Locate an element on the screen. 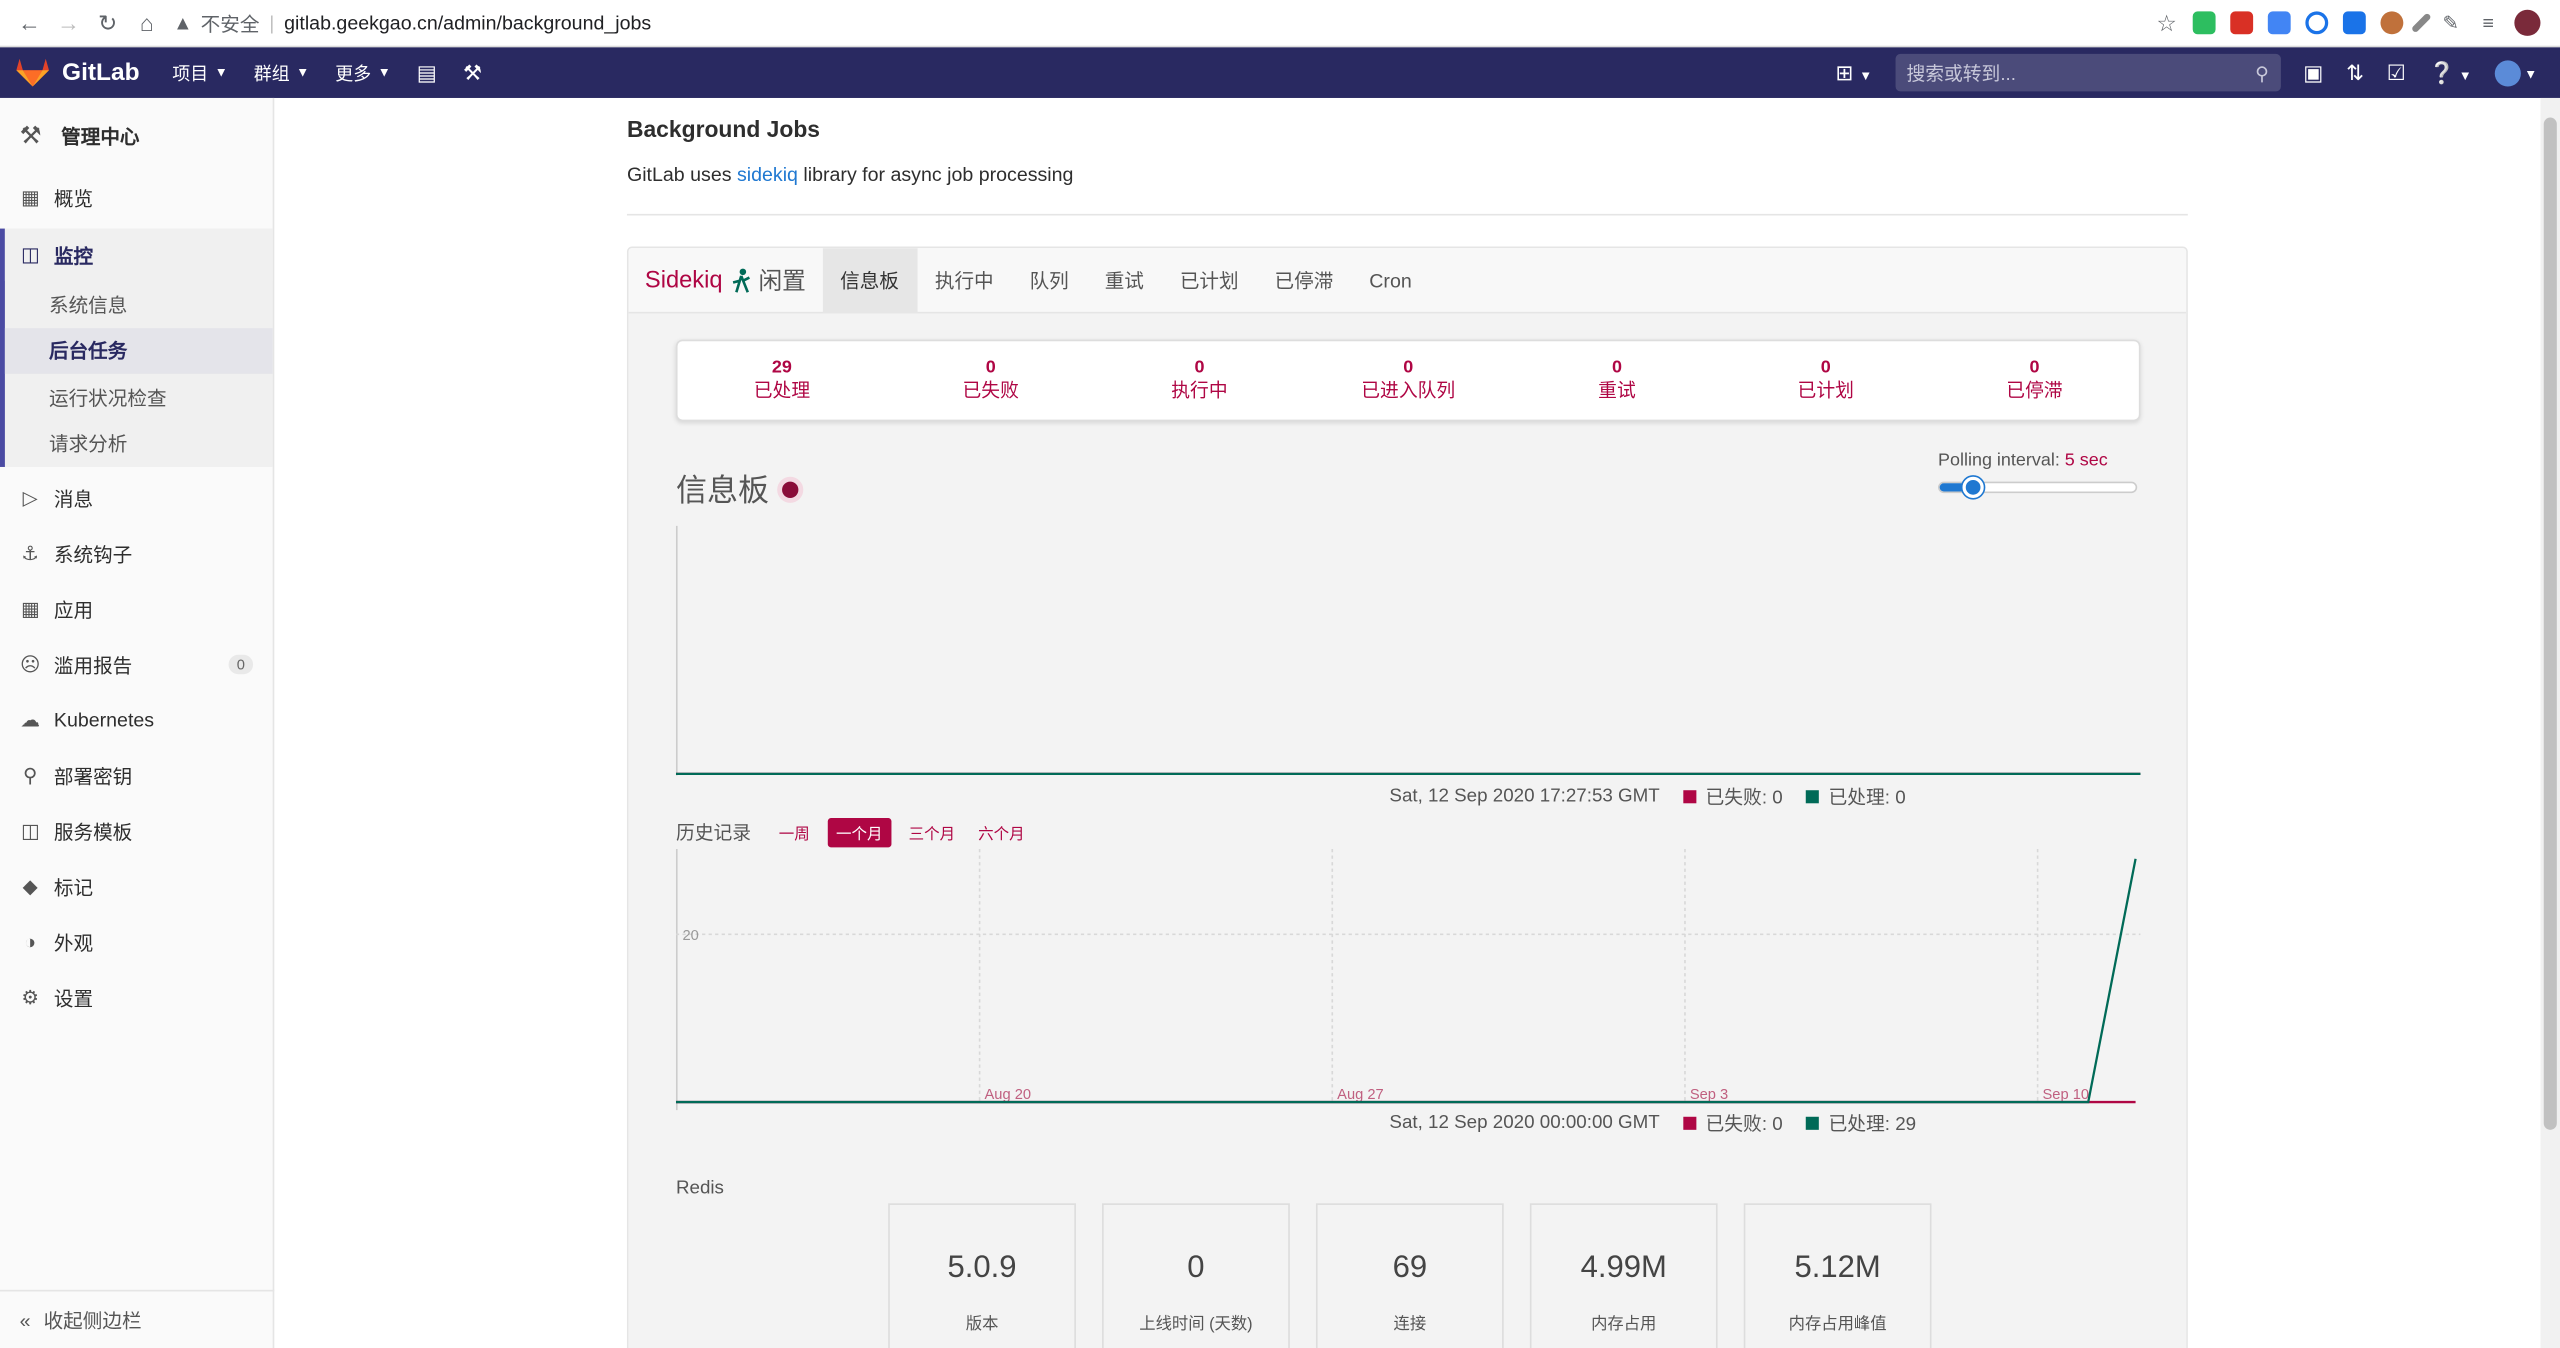 This screenshot has width=2560, height=1348. reload-icon: ↻ is located at coordinates (107, 23).